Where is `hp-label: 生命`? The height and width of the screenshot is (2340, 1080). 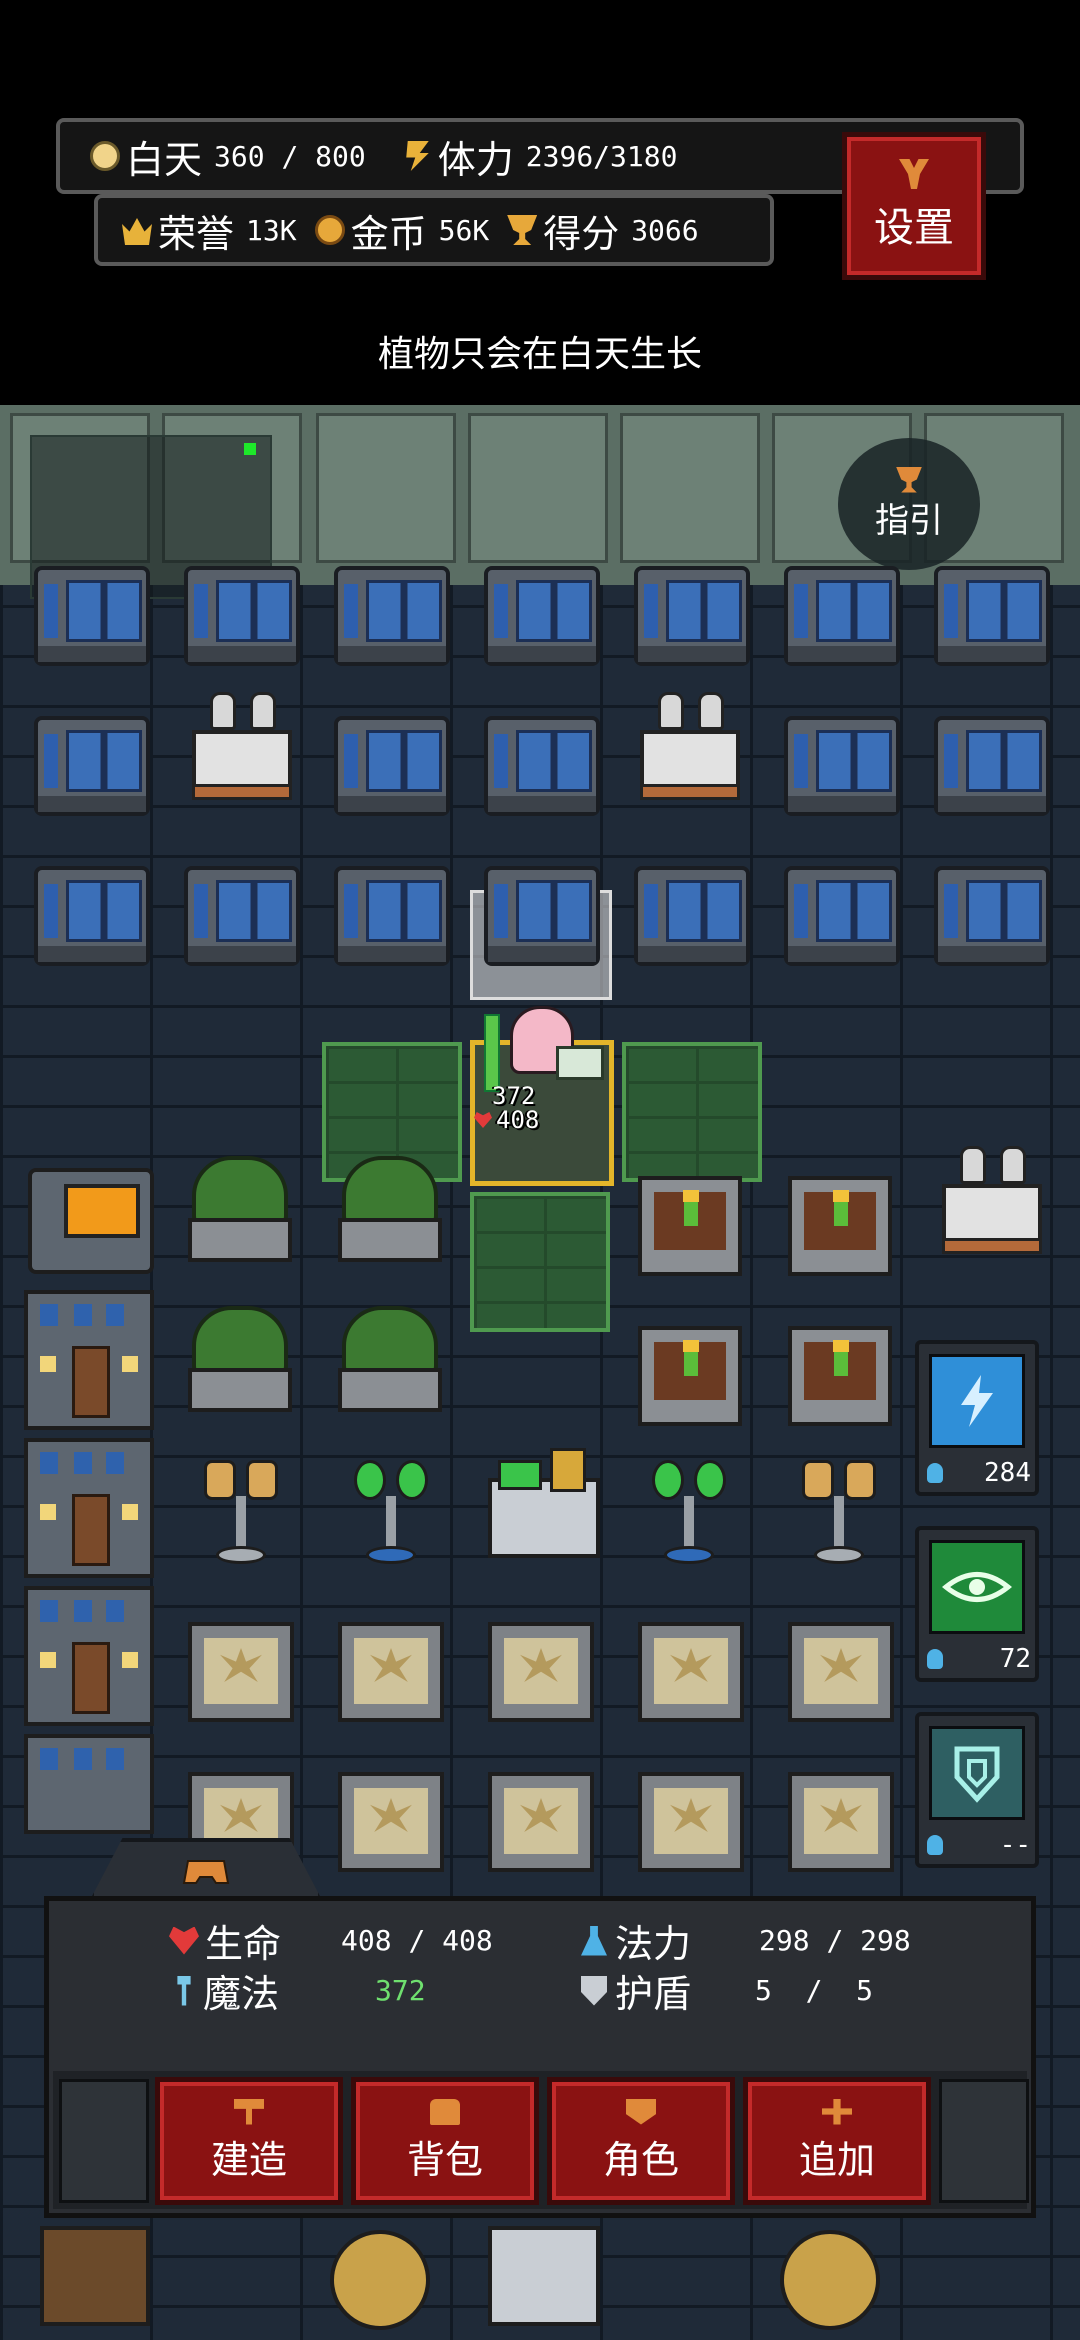 hp-label: 生命 is located at coordinates (243, 1944).